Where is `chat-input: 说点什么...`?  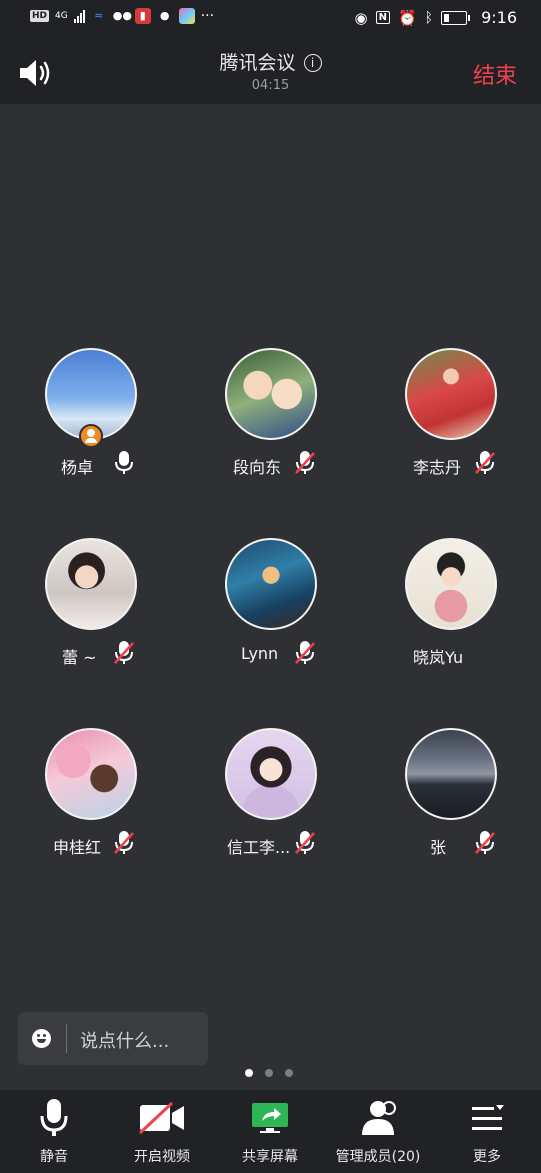
chat-input: 说点什么... is located at coordinates (113, 1038).